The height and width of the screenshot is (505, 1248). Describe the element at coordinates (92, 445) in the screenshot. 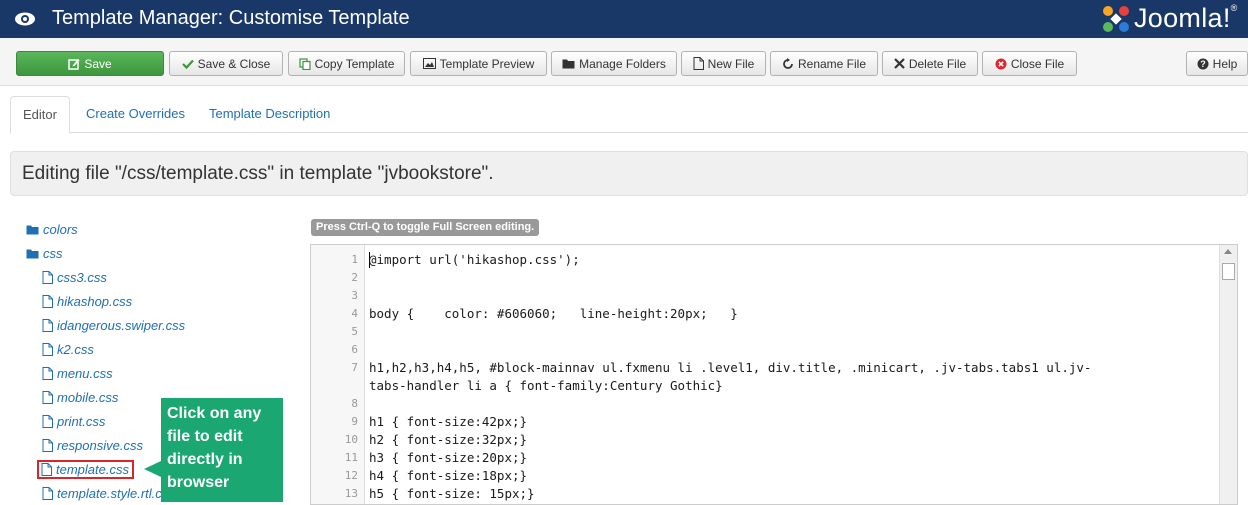

I see `tree-file: responsive.css` at that location.